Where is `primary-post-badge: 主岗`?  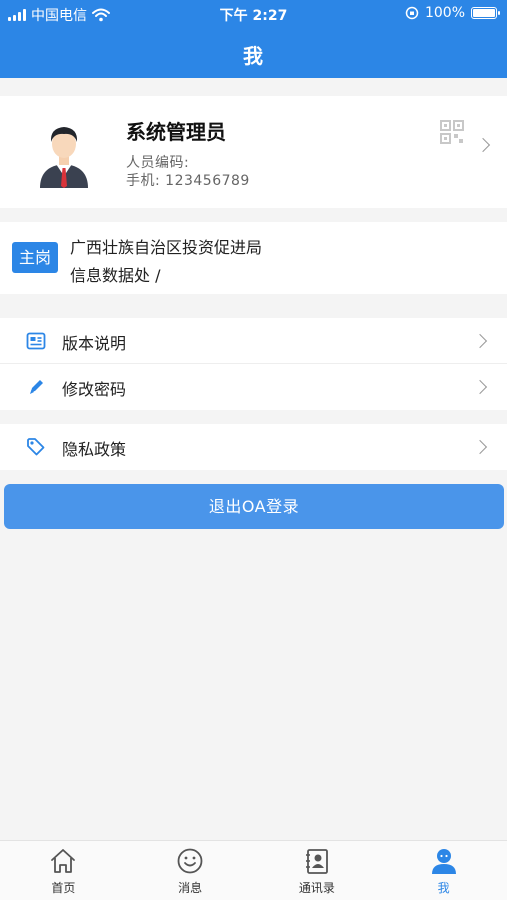
primary-post-badge: 主岗 is located at coordinates (35, 257).